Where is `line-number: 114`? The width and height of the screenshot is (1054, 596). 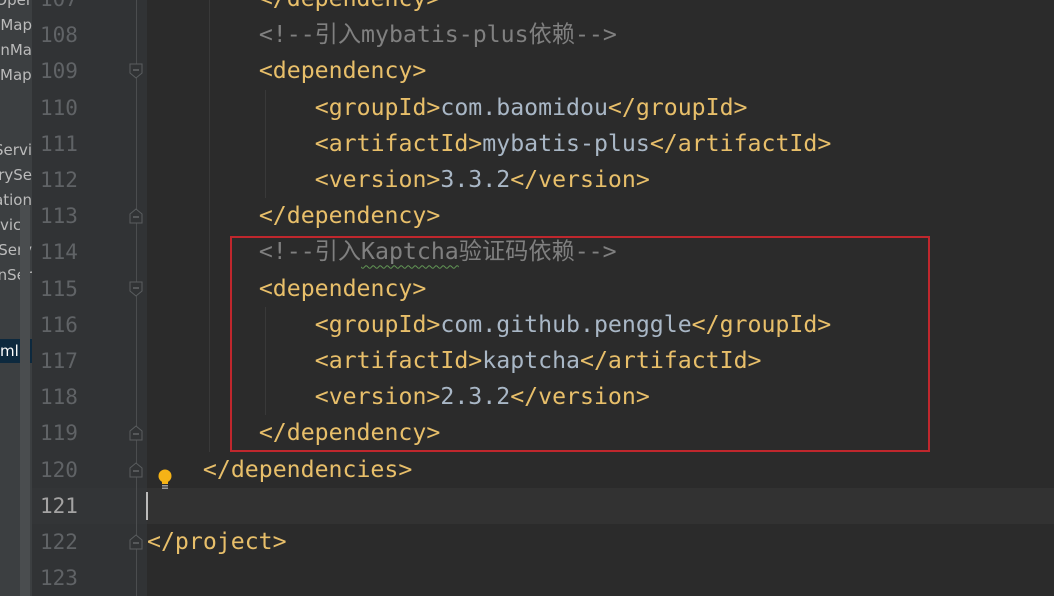 line-number: 114 is located at coordinates (59, 252).